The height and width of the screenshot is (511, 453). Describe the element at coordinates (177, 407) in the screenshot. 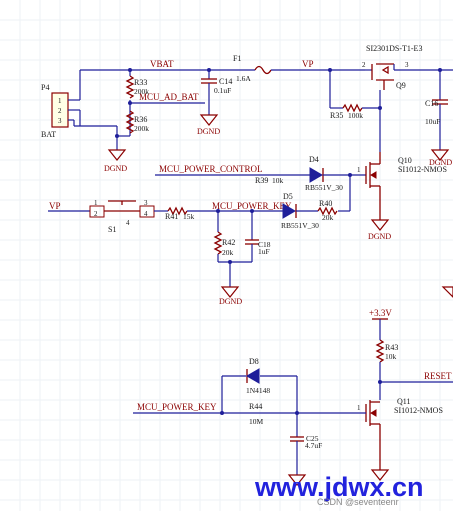

I see `net-mcu-power-key-bottom: MCU_POWER_KEY` at that location.